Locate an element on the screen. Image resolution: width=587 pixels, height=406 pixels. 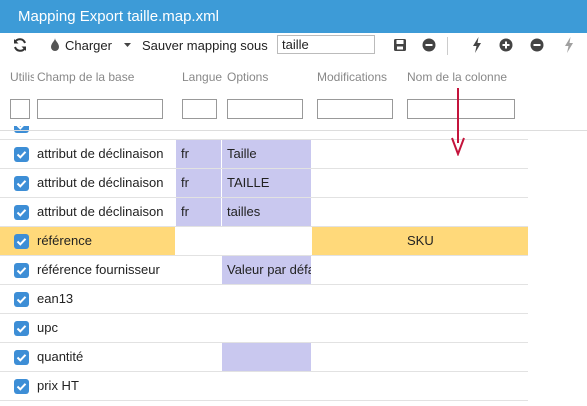
field-cell: prix HT is located at coordinates (106, 386).